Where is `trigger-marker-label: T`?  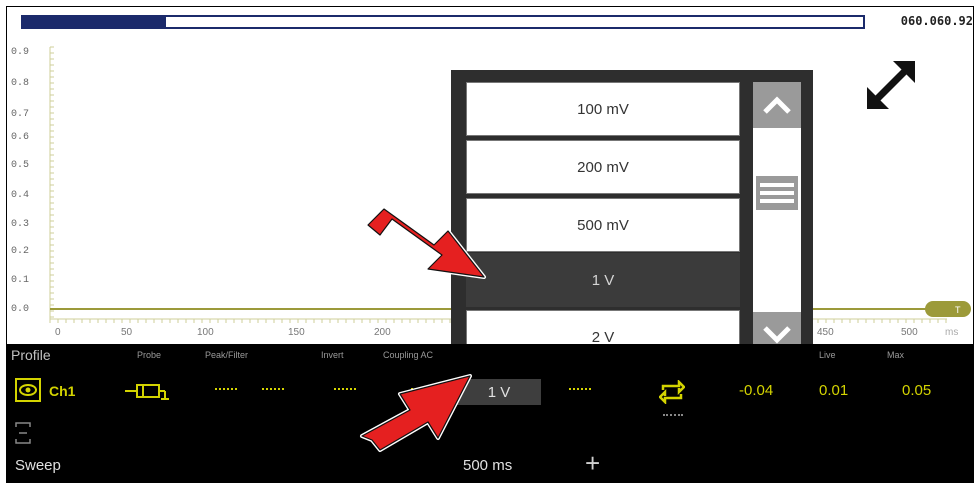
trigger-marker-label: T is located at coordinates (958, 310).